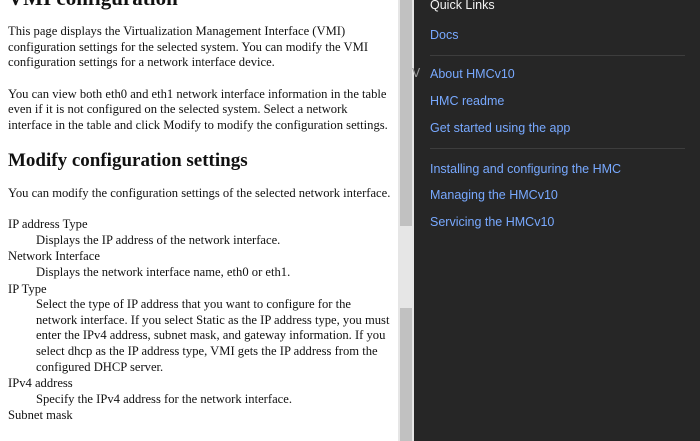 This screenshot has height=441, width=700. What do you see at coordinates (416, 73) in the screenshot?
I see `gutter-glyph: V` at bounding box center [416, 73].